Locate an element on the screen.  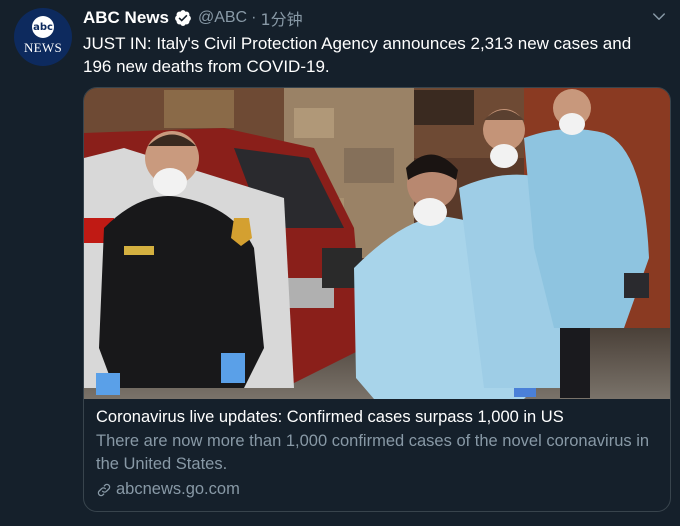
card-domain: abcnews.go.com is located at coordinates (178, 489).